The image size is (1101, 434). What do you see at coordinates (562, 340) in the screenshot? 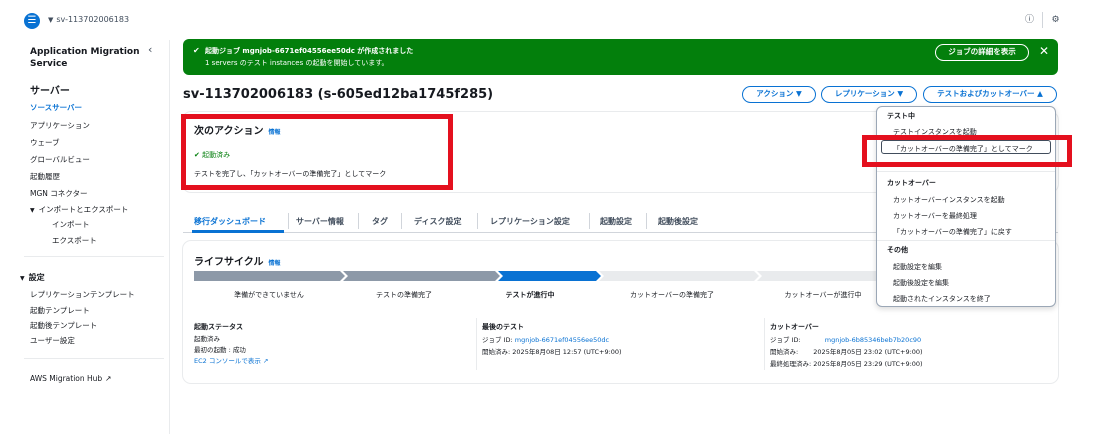
I see `last-test-job-link: mgnjob-6671ef04556ee50dc` at bounding box center [562, 340].